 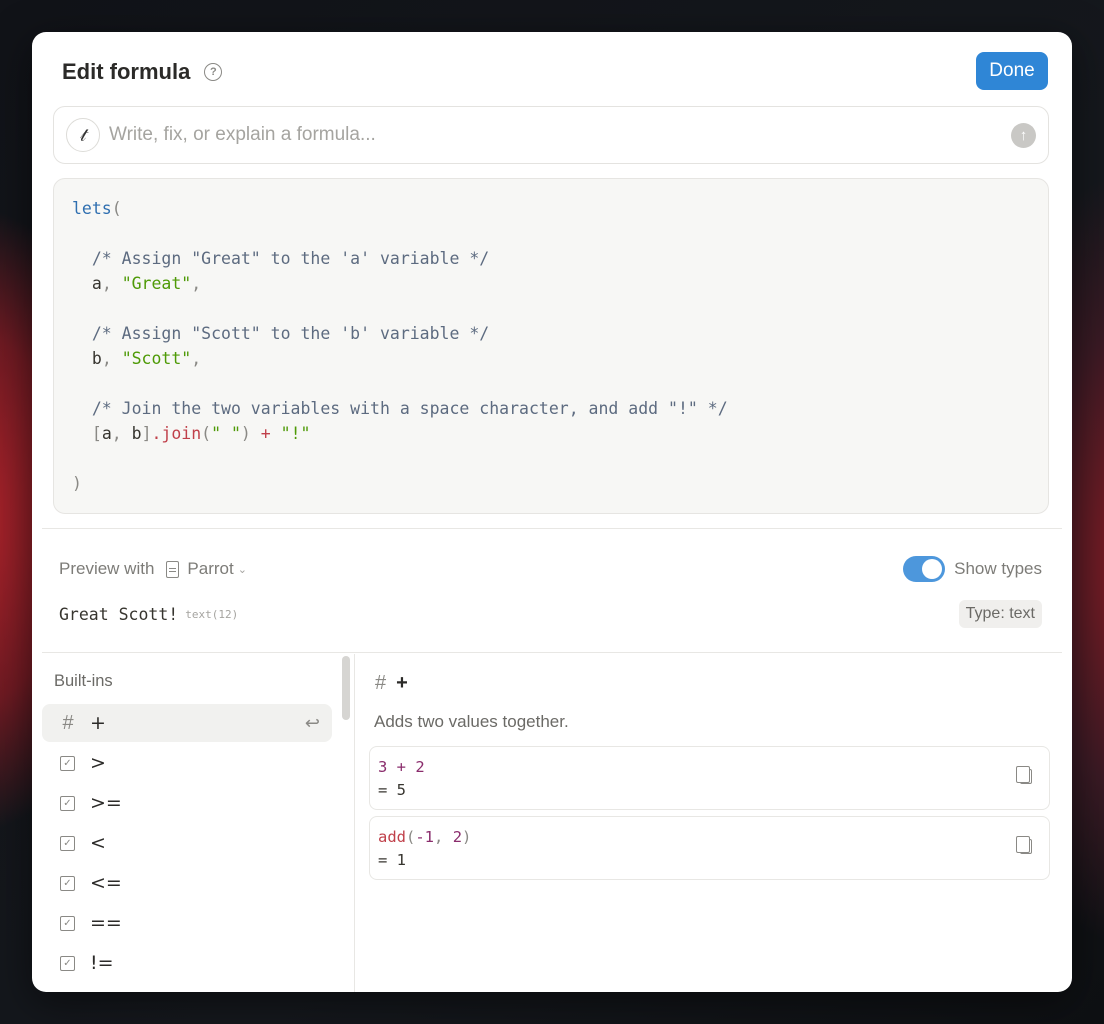 I want to click on example-token: +, so click(x=401, y=767).